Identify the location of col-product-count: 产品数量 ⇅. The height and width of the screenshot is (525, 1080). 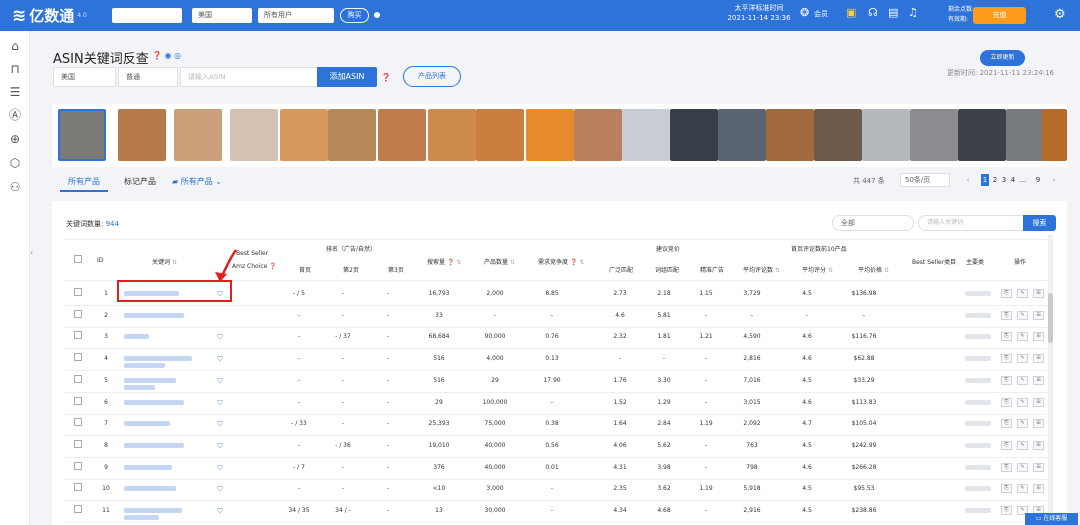
(499, 261).